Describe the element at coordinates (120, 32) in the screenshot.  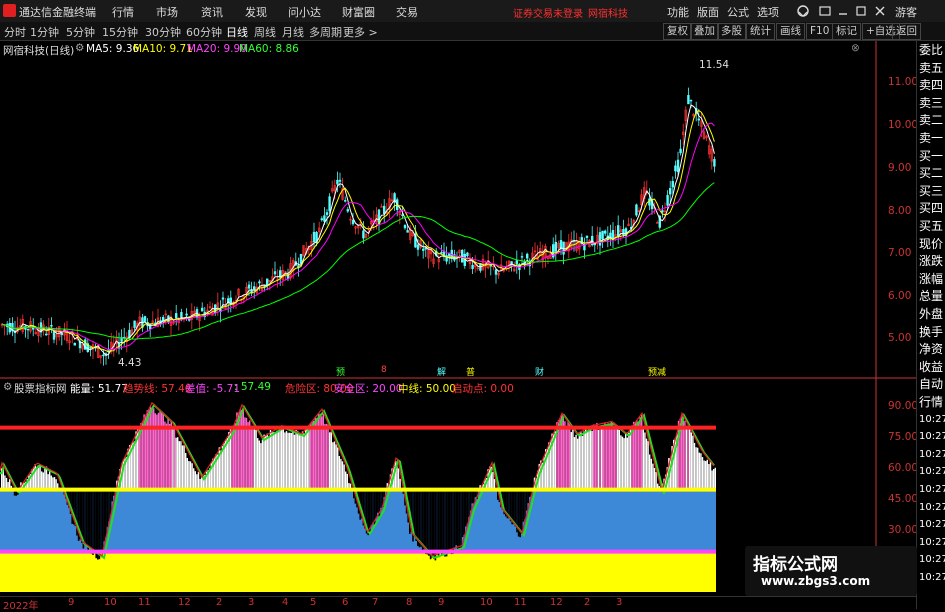
I see `period-15min: 15分钟` at that location.